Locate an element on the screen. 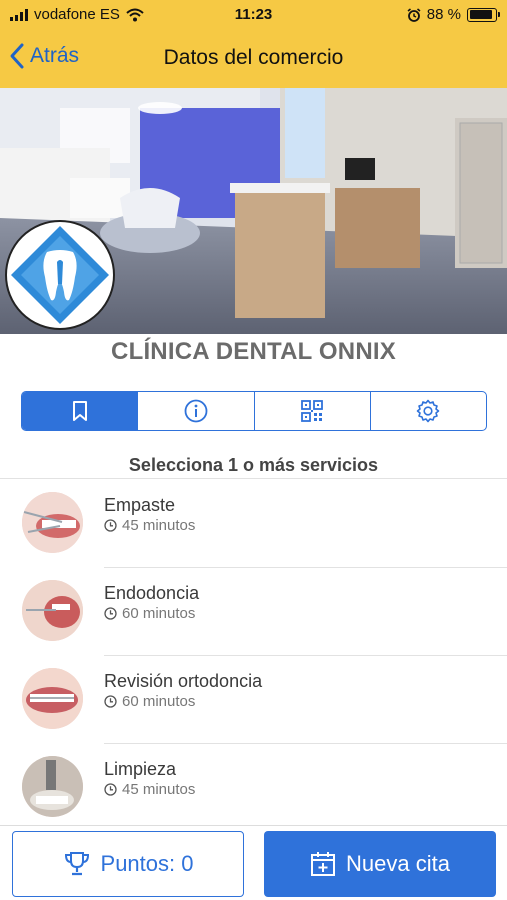 Image resolution: width=507 pixels, height=900 pixels. service-name: Limpieza is located at coordinates (140, 769).